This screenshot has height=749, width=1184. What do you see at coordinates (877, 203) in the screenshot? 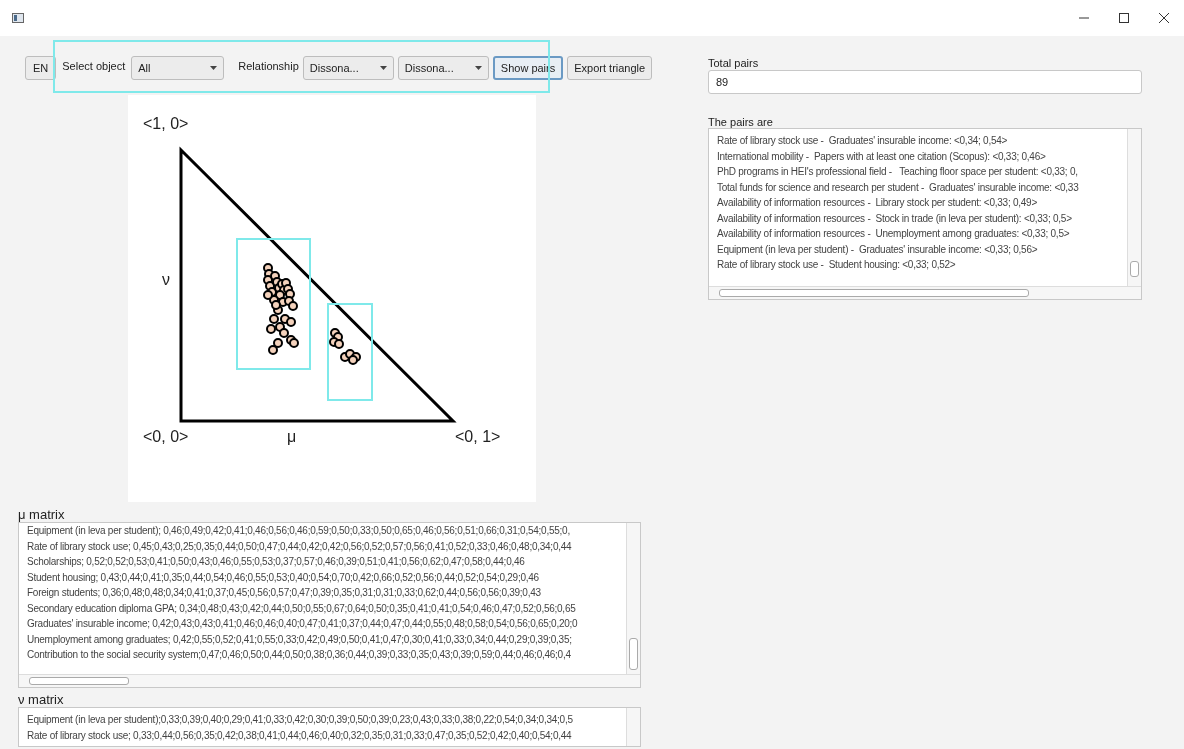
I see `text-line: Availability of information resources - Library stock per student: <0,33; 0,49>` at bounding box center [877, 203].